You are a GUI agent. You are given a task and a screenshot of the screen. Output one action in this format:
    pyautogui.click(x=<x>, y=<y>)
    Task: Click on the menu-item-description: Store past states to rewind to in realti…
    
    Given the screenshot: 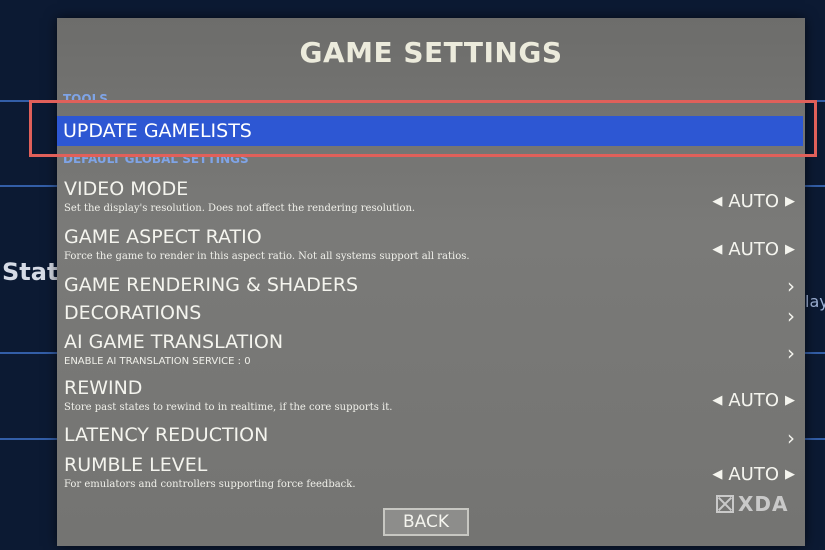 What is the action you would take?
    pyautogui.click(x=228, y=407)
    